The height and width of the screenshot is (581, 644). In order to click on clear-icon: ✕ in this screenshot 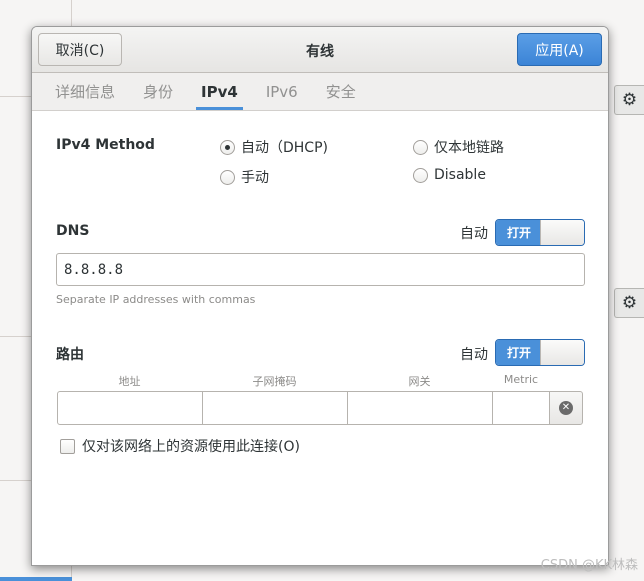, I will do `click(566, 408)`.